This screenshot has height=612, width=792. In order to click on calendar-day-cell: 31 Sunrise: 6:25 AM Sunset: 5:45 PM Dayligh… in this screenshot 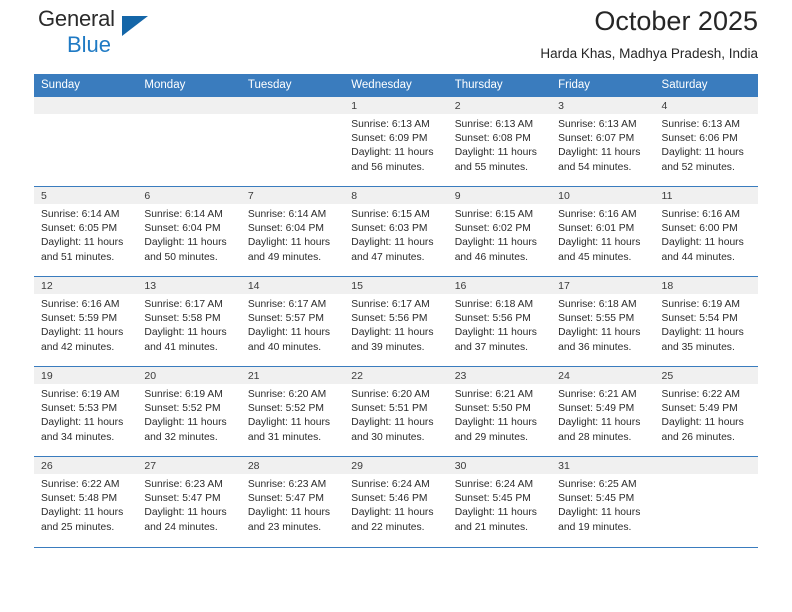, I will do `click(603, 501)`.